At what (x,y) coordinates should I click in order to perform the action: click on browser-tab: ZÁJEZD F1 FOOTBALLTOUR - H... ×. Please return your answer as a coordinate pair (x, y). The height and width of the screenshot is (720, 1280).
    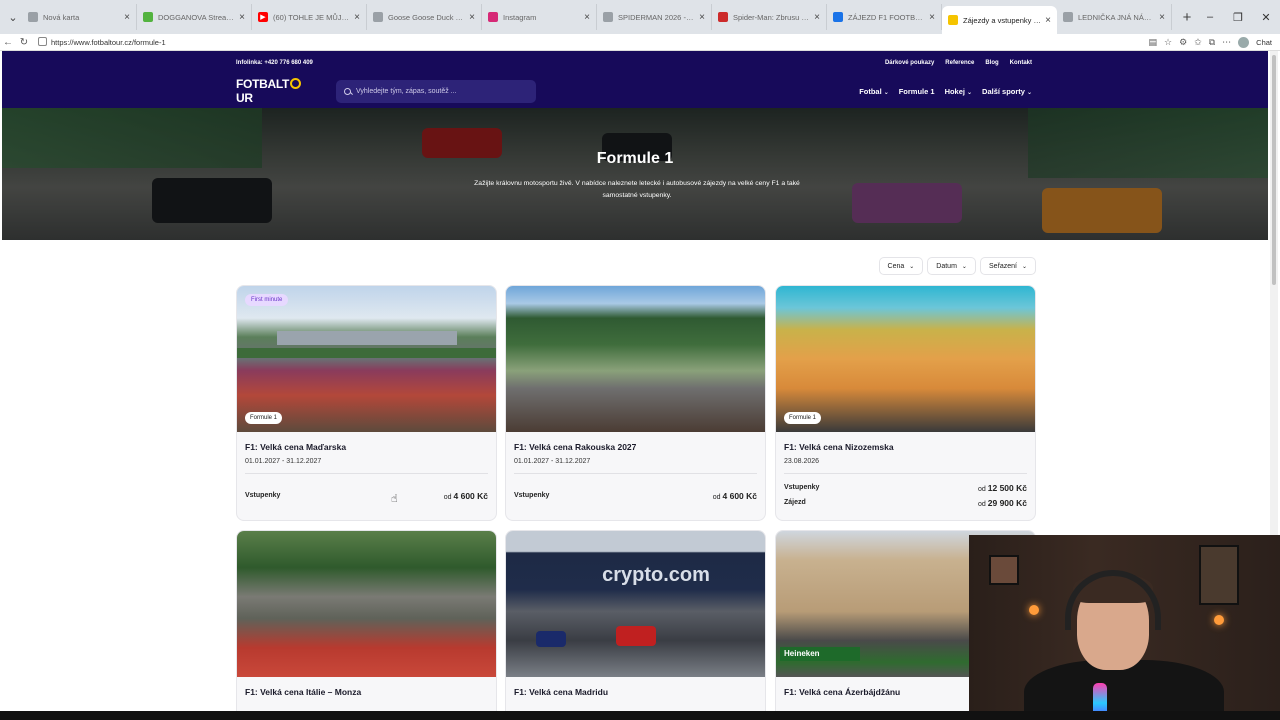
    Looking at the image, I should click on (884, 17).